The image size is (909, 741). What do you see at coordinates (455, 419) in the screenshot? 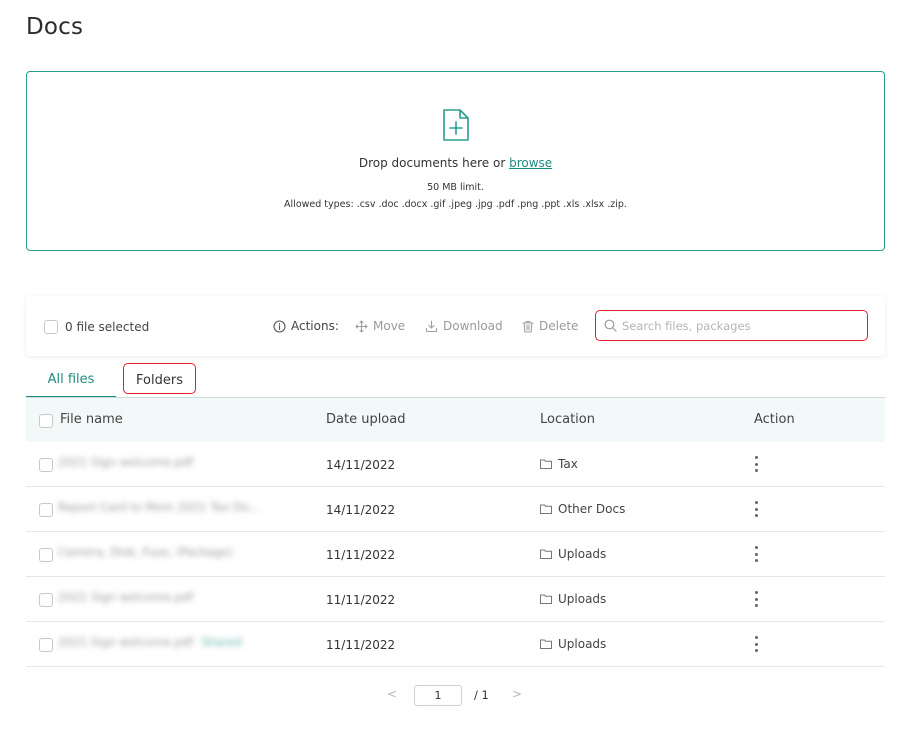
I see `table-header: File name Date upload Location Action` at bounding box center [455, 419].